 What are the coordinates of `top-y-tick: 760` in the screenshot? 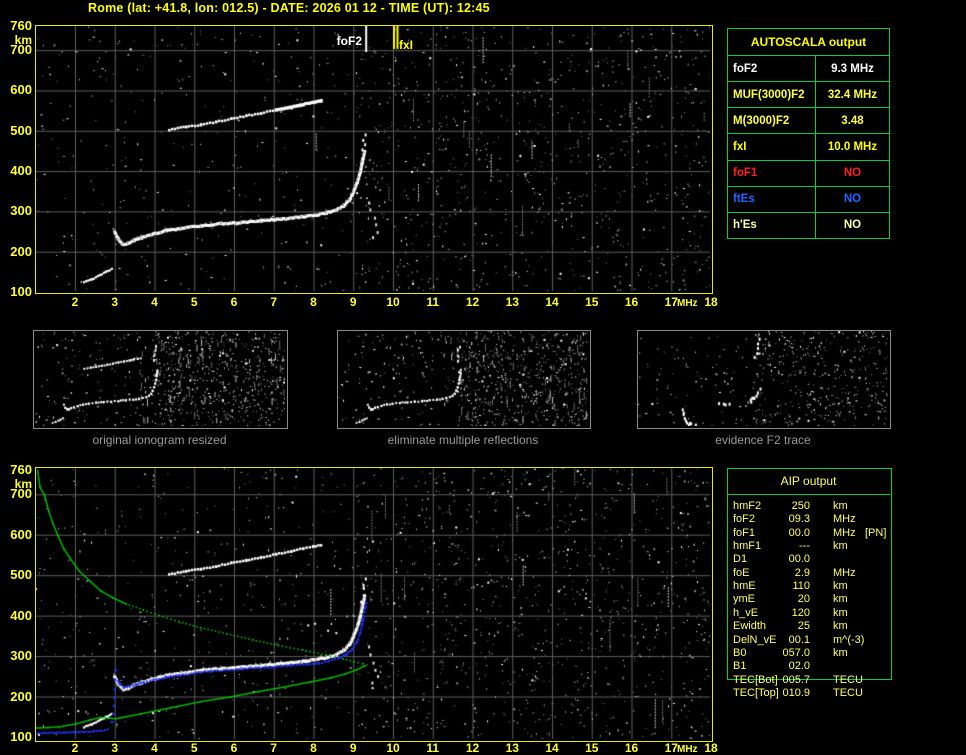 It's located at (21, 25).